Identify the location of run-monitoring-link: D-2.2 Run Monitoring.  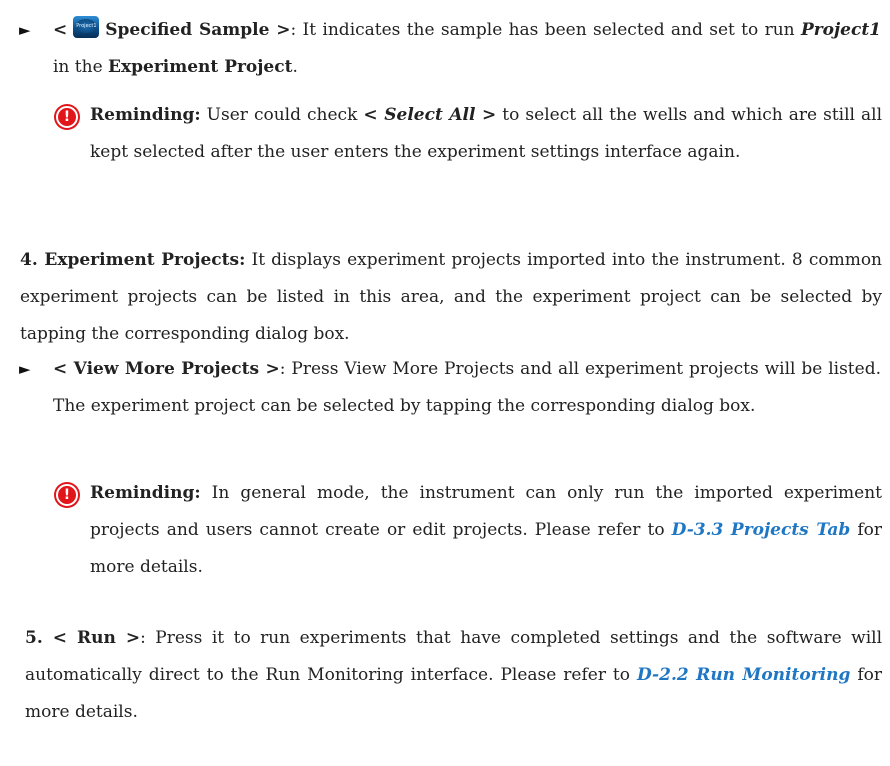
(743, 675).